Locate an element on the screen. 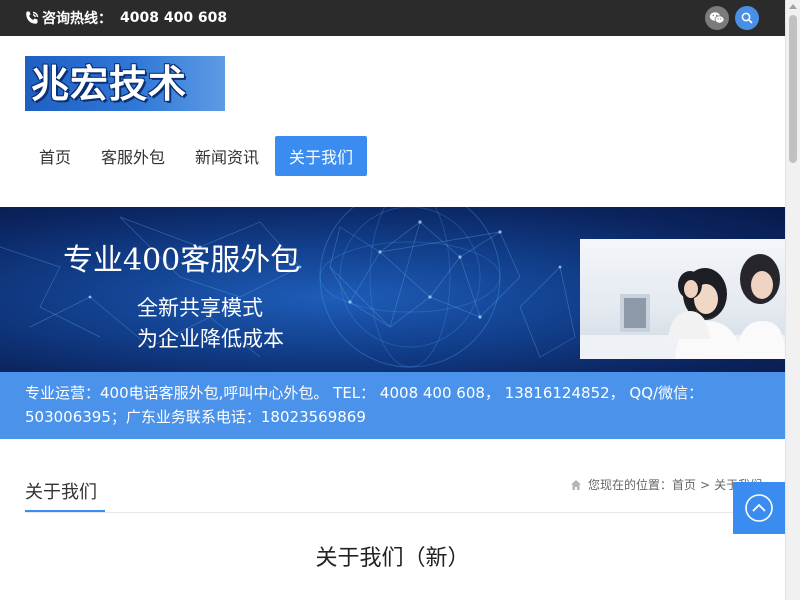 The image size is (800, 600). scroll-up-arrow is located at coordinates (793, 6).